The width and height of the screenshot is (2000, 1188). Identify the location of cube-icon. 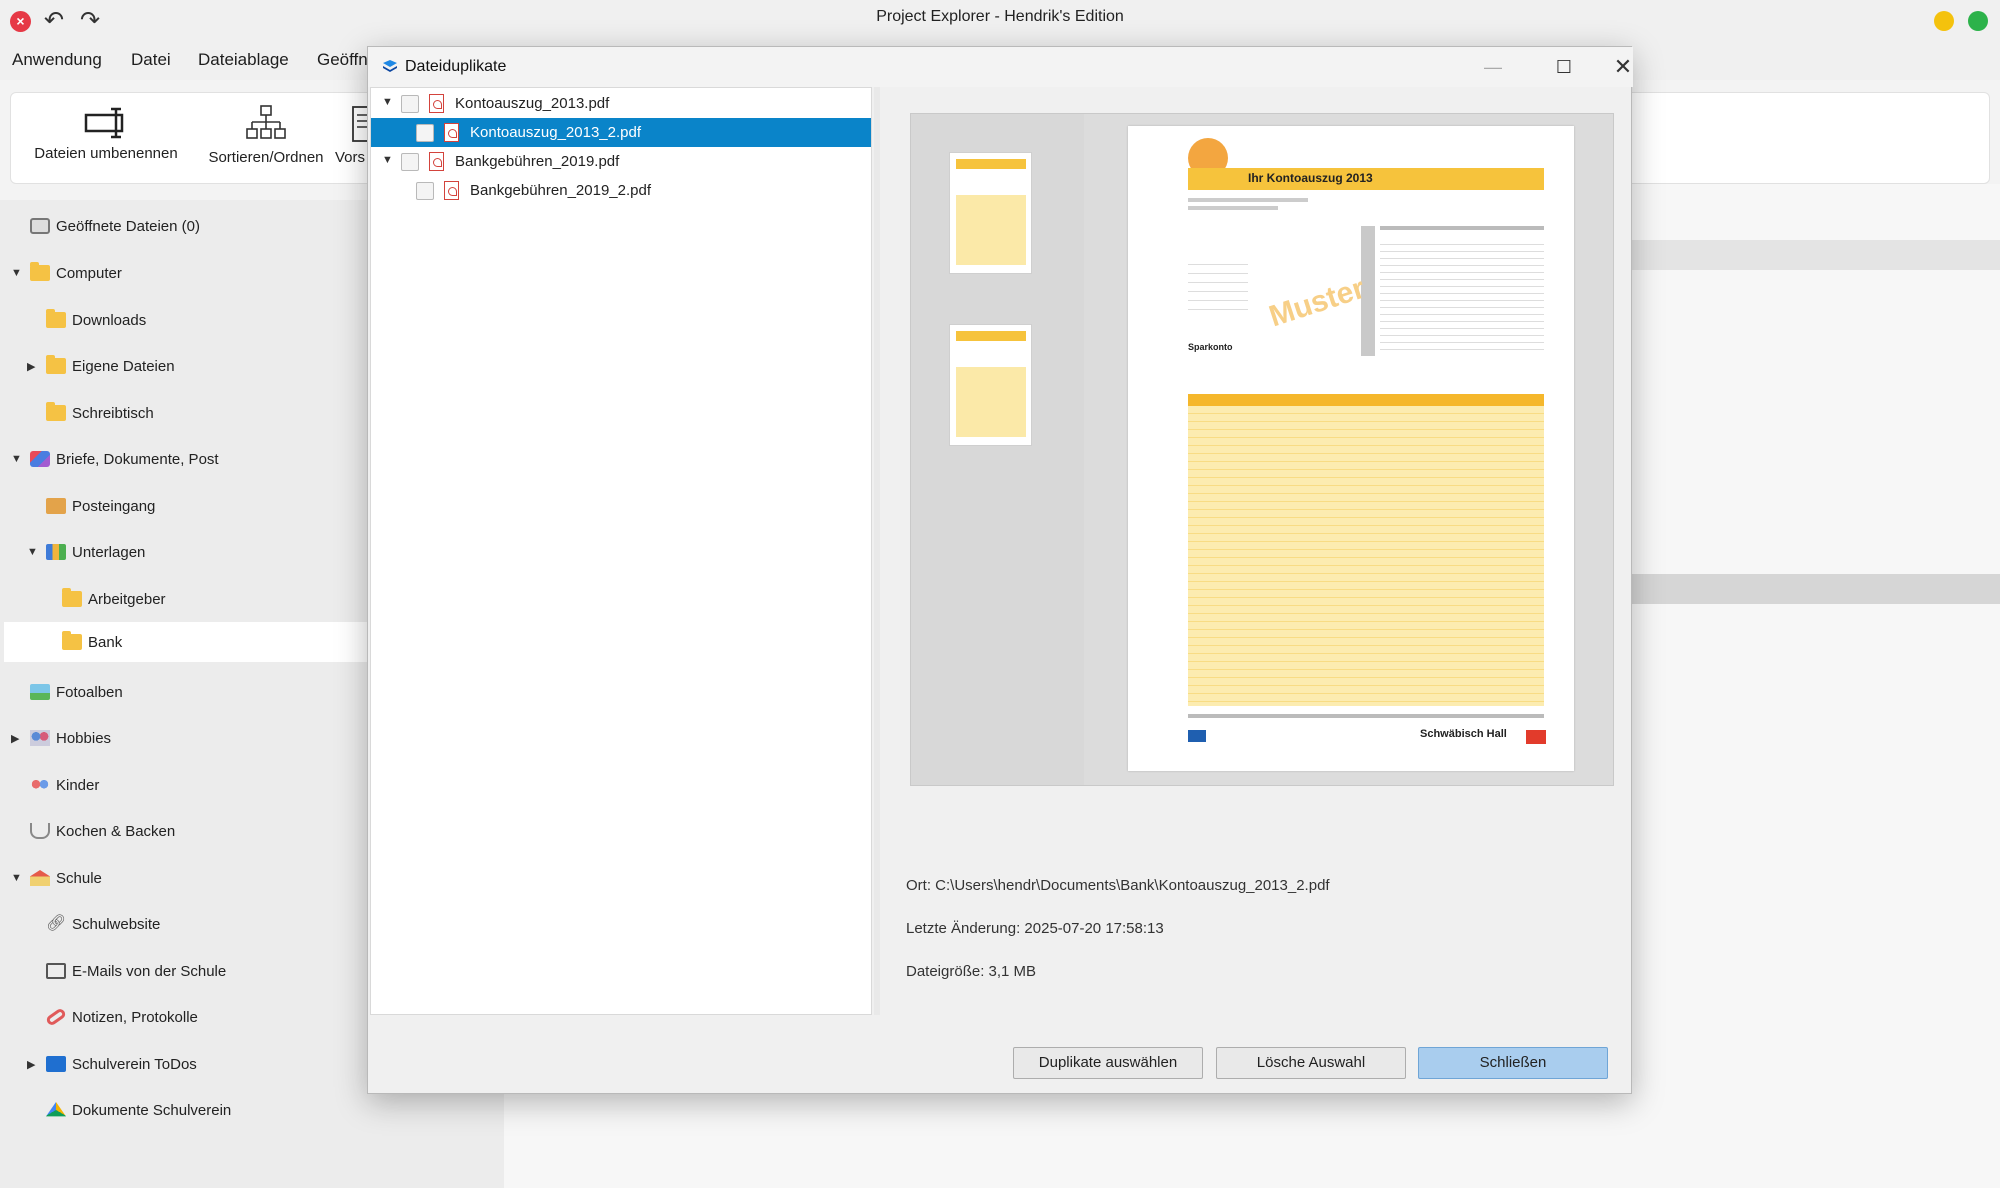
(40, 459).